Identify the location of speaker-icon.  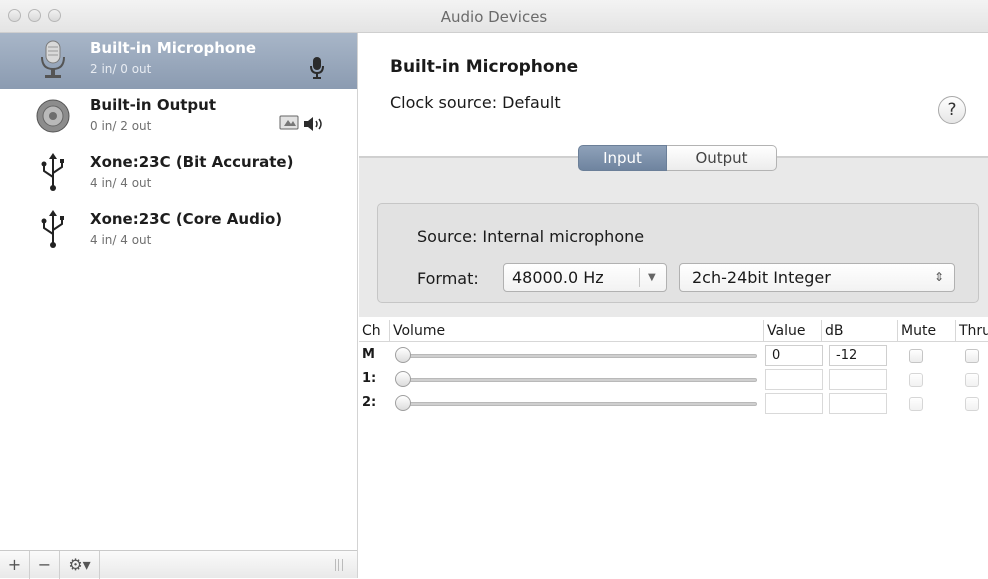
(53, 116).